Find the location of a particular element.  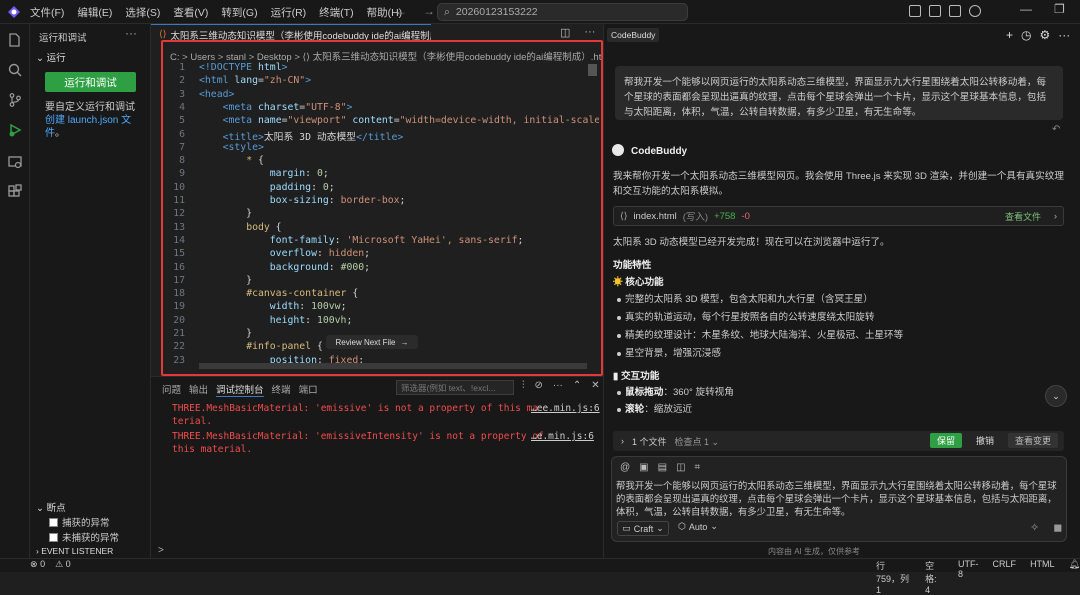

bp-caught-exceptions: 捕获的异常 is located at coordinates (79, 522).